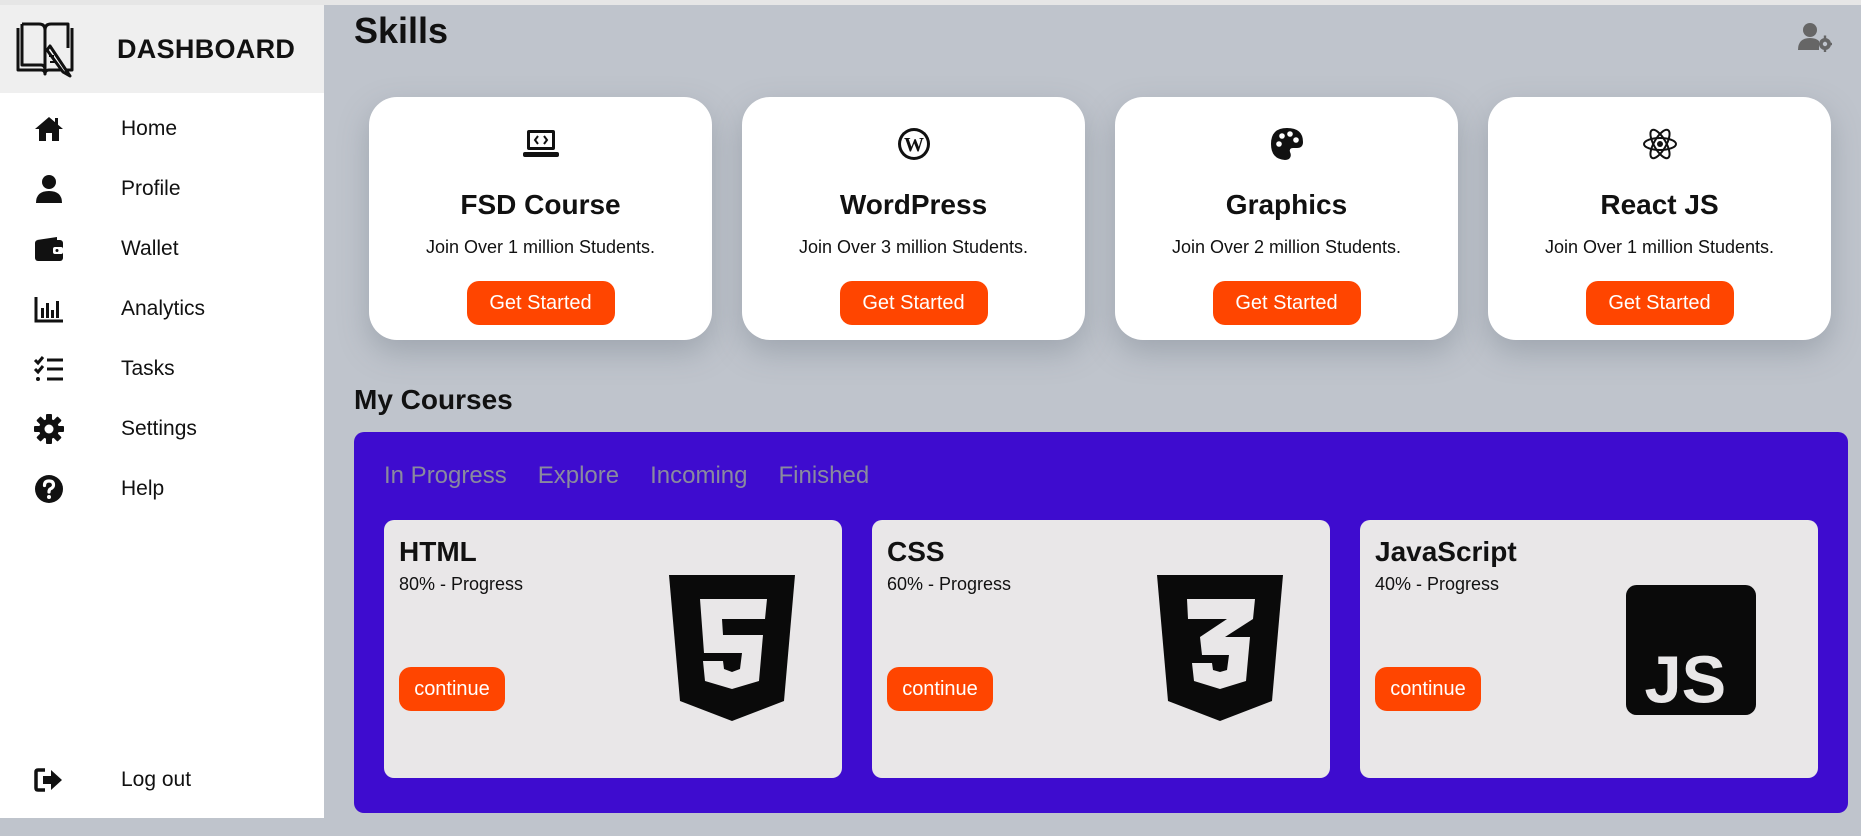  Describe the element at coordinates (1815, 37) in the screenshot. I see `user-gear-icon` at that location.